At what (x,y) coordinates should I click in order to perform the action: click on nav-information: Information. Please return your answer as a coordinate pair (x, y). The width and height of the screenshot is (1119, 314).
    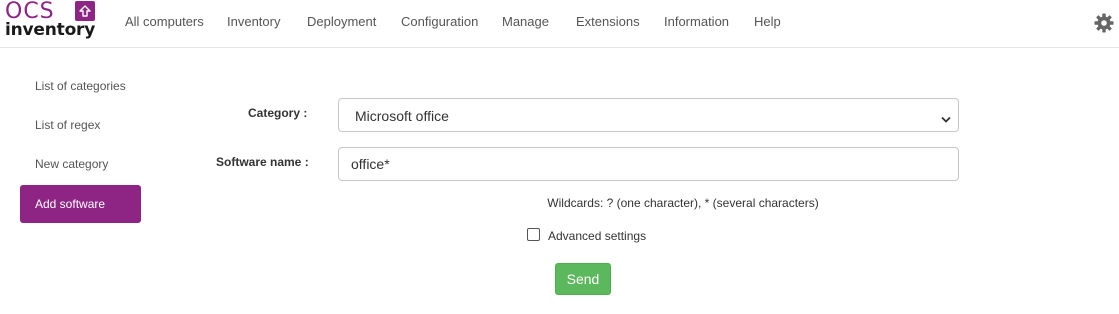
    Looking at the image, I should click on (696, 22).